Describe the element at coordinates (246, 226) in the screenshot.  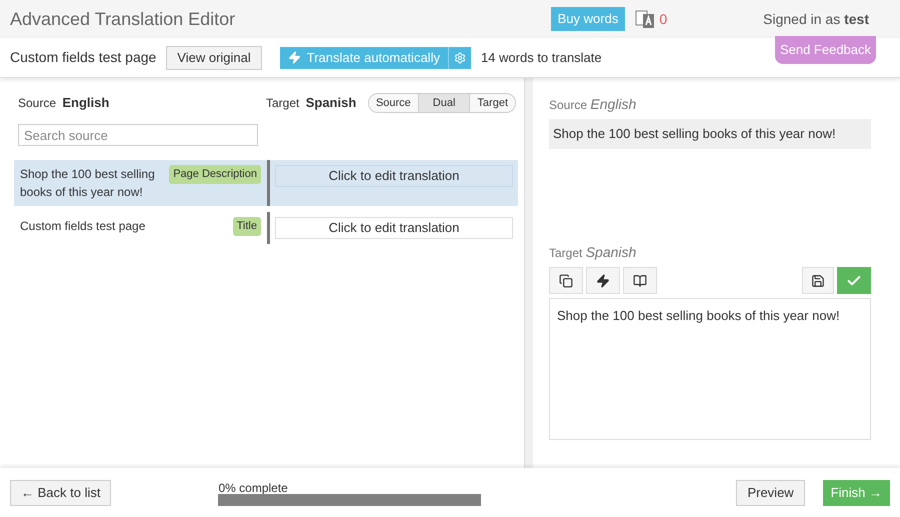
I see `field-tag: Title` at that location.